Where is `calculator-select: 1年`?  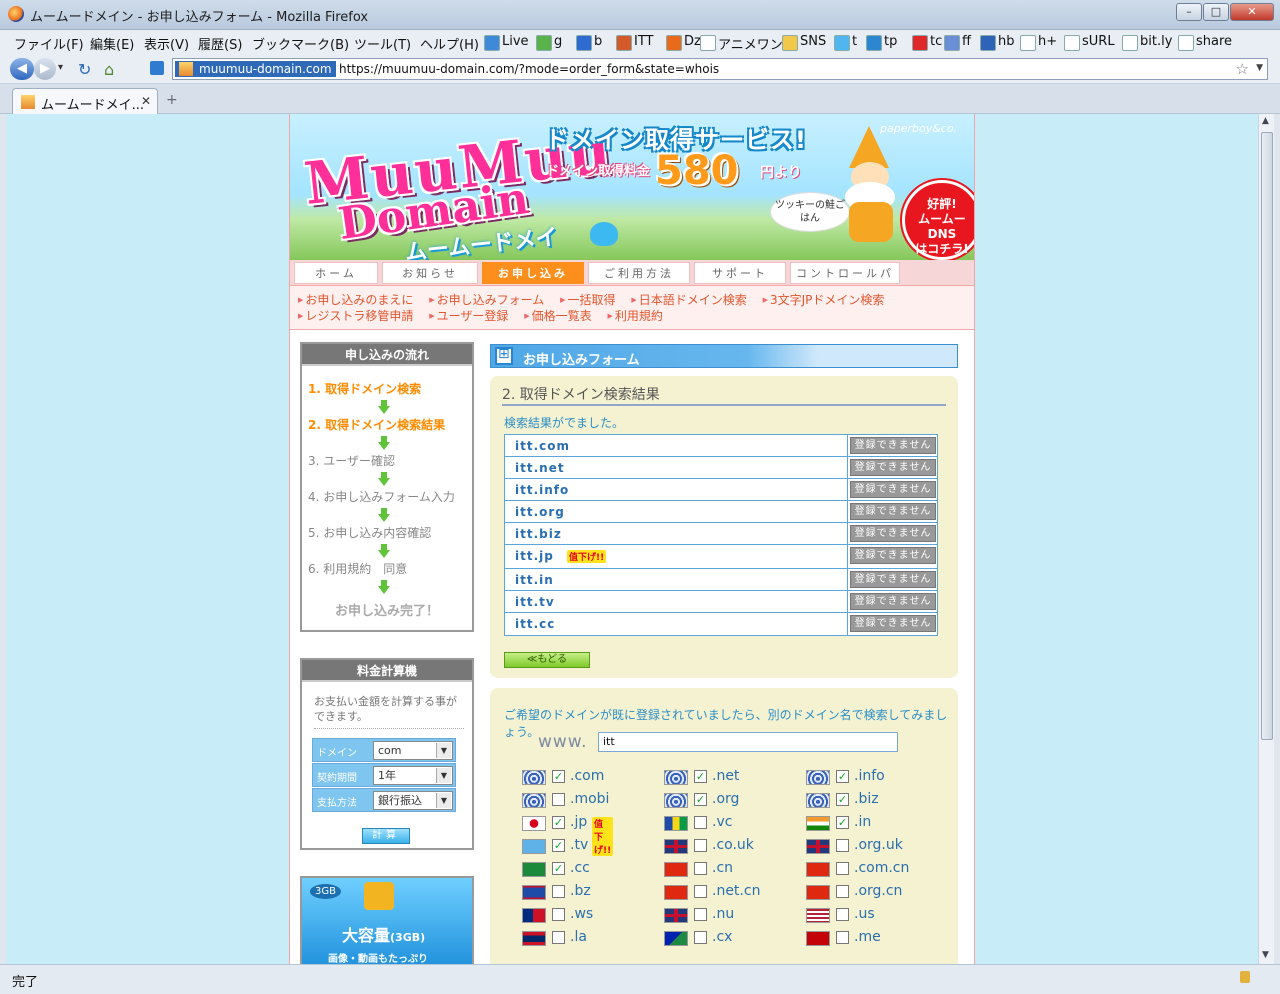 calculator-select: 1年 is located at coordinates (413, 775).